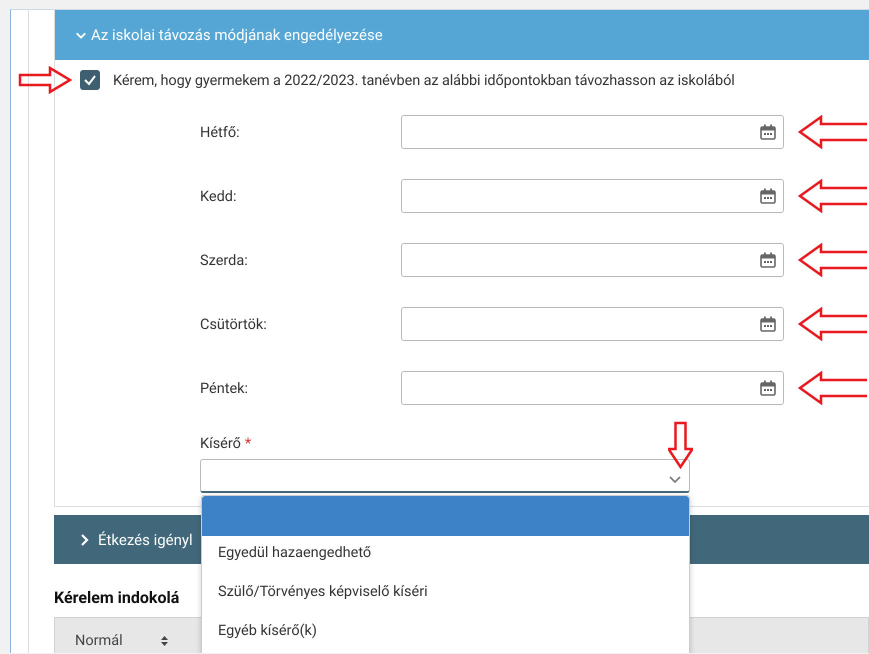  I want to click on required-mark: *, so click(248, 443).